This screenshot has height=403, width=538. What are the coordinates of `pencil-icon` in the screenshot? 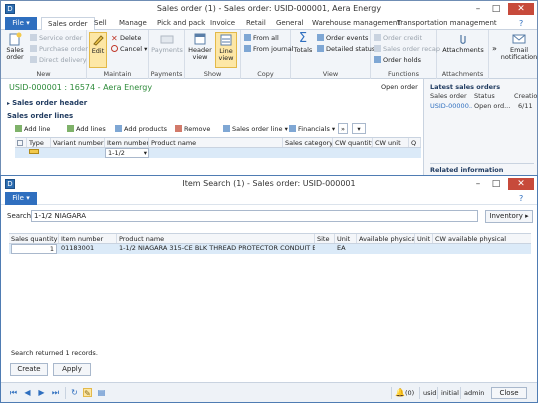 It's located at (98, 40).